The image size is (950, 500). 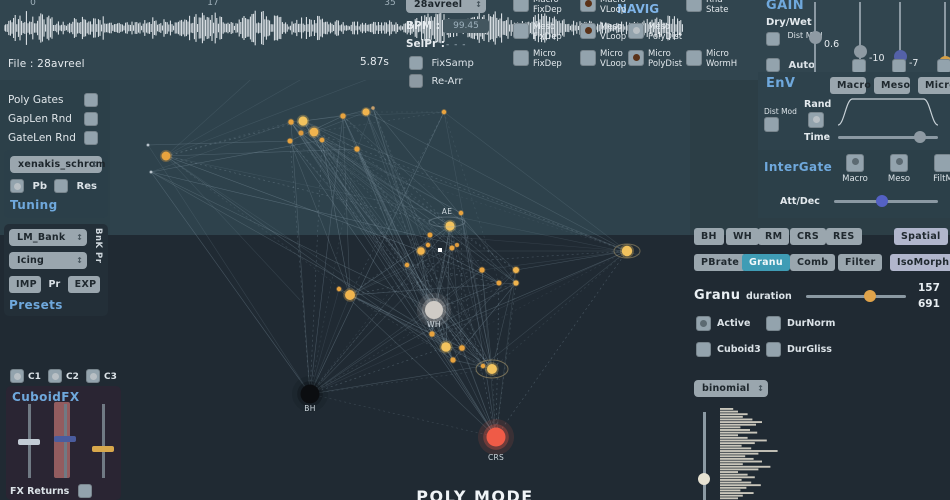 I want to click on gain-panel: GAIN Dry/Wet Dist Mod Auto 0.6-10-70, so click(x=854, y=40).